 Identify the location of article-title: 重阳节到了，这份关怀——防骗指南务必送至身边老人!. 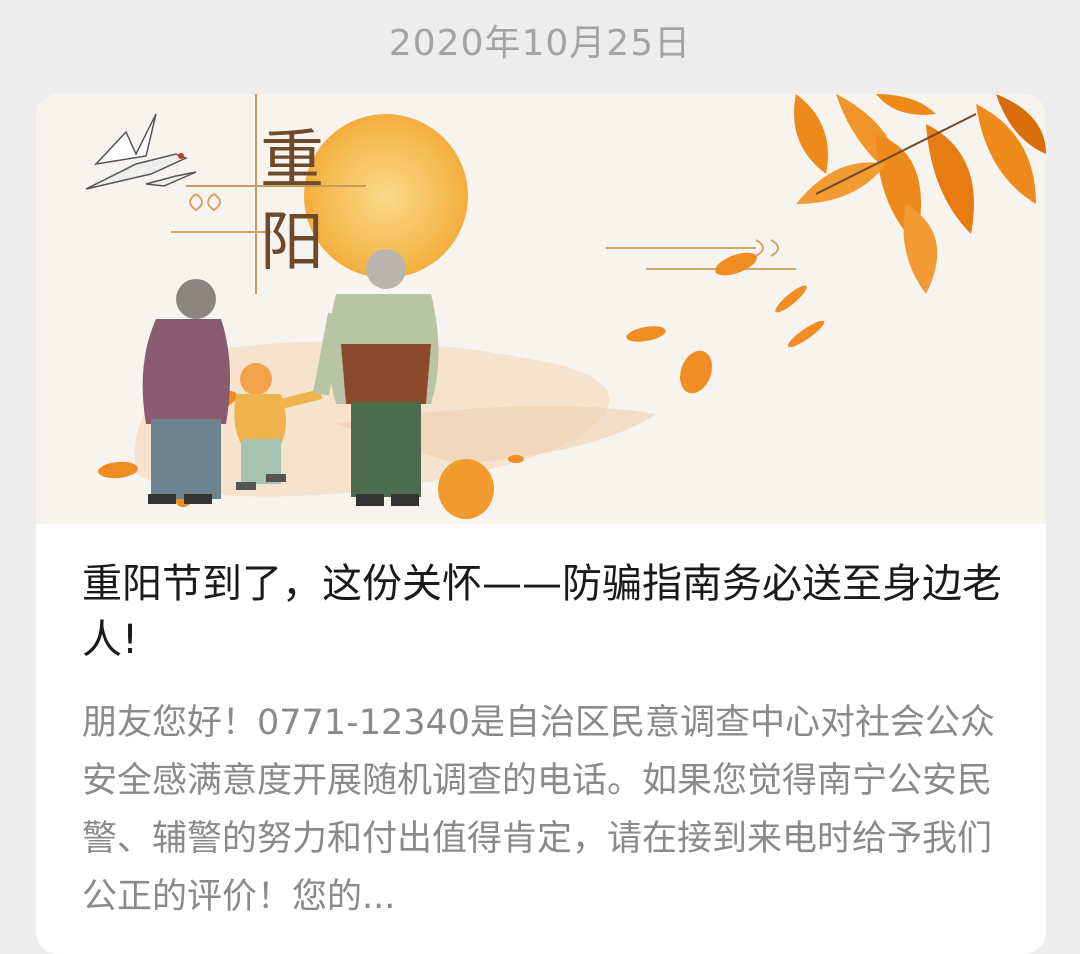
(547, 612).